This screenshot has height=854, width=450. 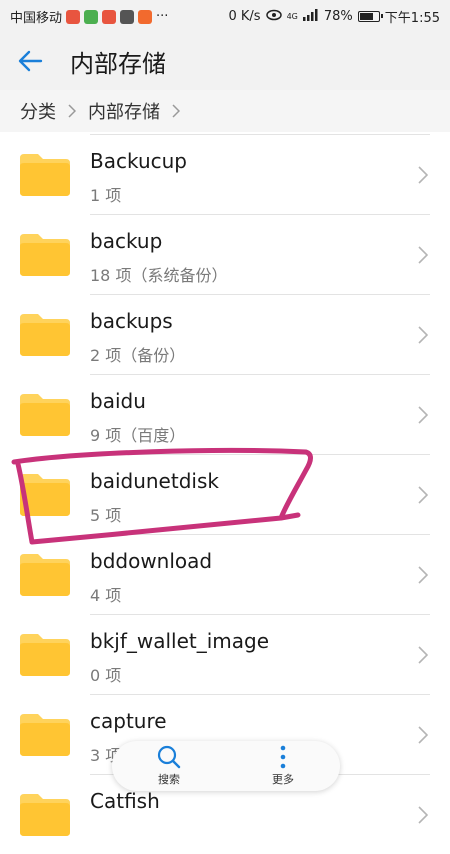 I want to click on folder-name: Backucup, so click(x=138, y=161).